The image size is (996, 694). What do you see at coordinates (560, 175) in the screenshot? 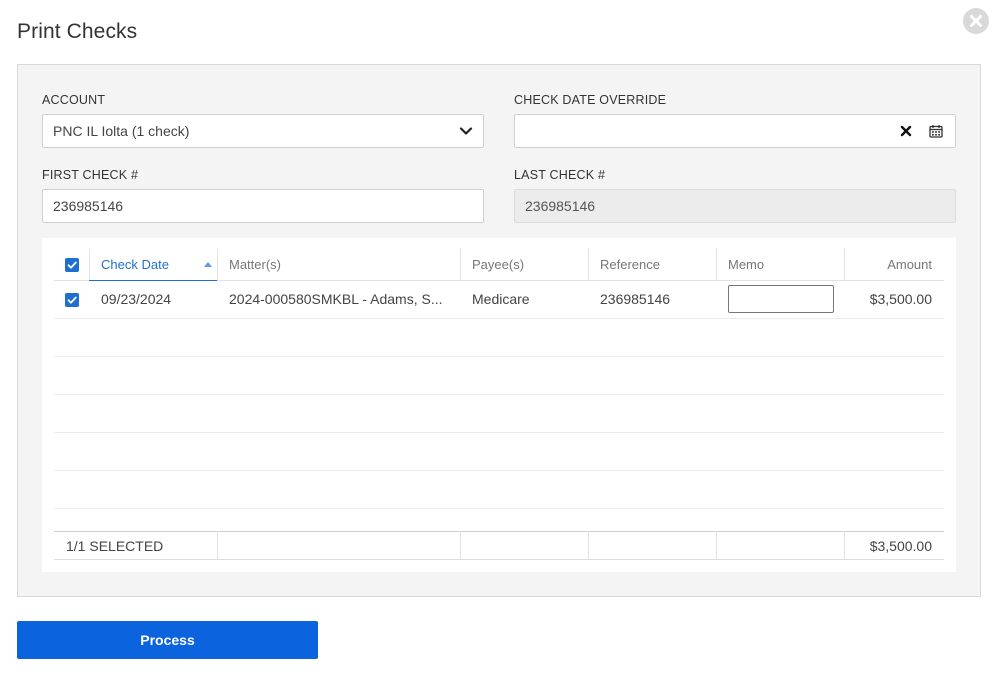
I see `last-check-label: LAST CHECK #` at bounding box center [560, 175].